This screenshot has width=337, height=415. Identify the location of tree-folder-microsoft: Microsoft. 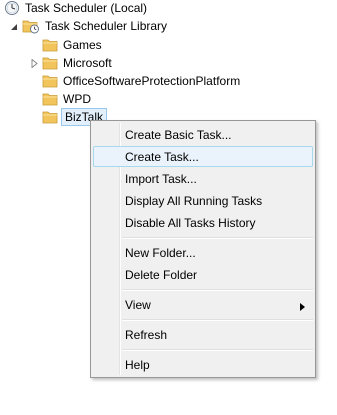
(77, 63).